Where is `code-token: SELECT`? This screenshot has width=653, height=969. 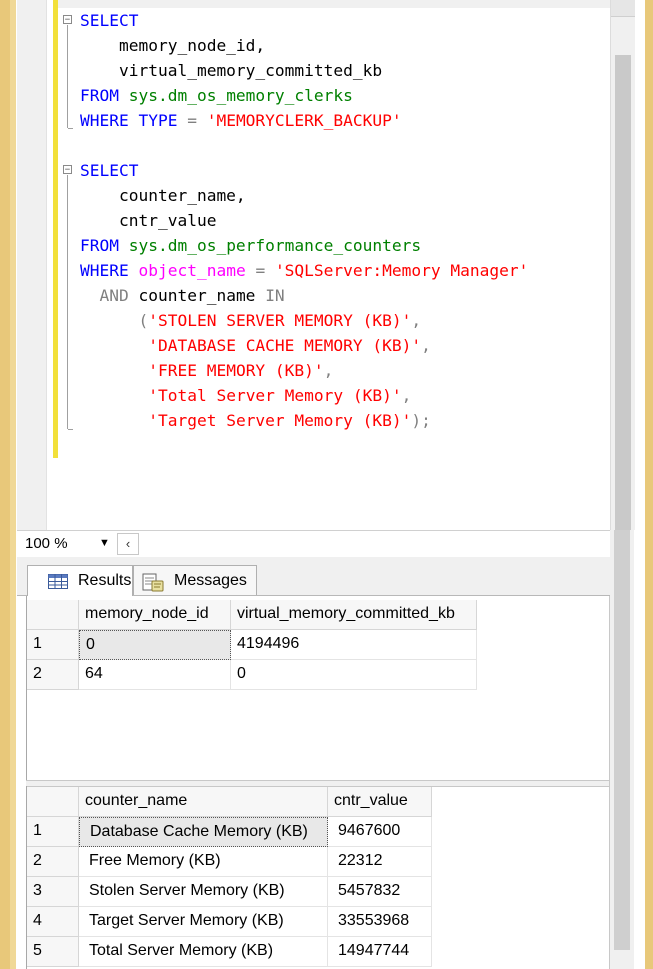
code-token: SELECT is located at coordinates (109, 170).